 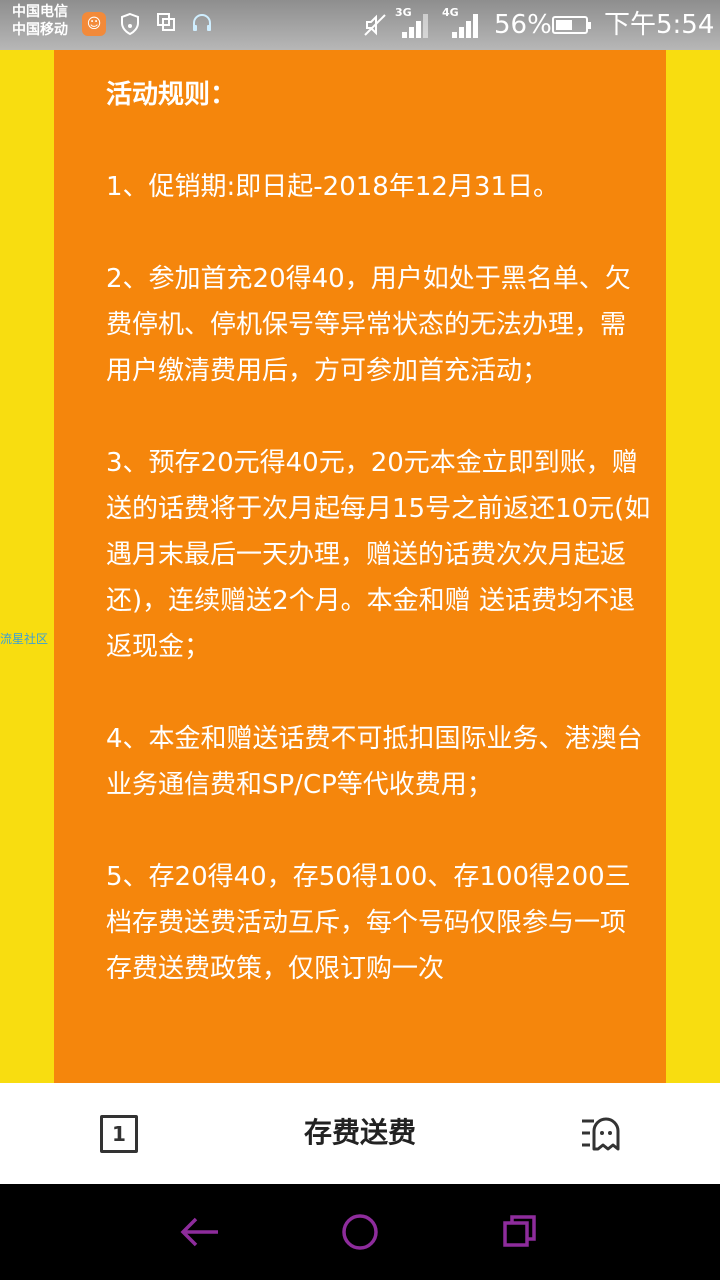 I want to click on status-bar: 中国电信 中国移动 ☺ 3G 4G 56% 下午5:54, so click(x=360, y=25).